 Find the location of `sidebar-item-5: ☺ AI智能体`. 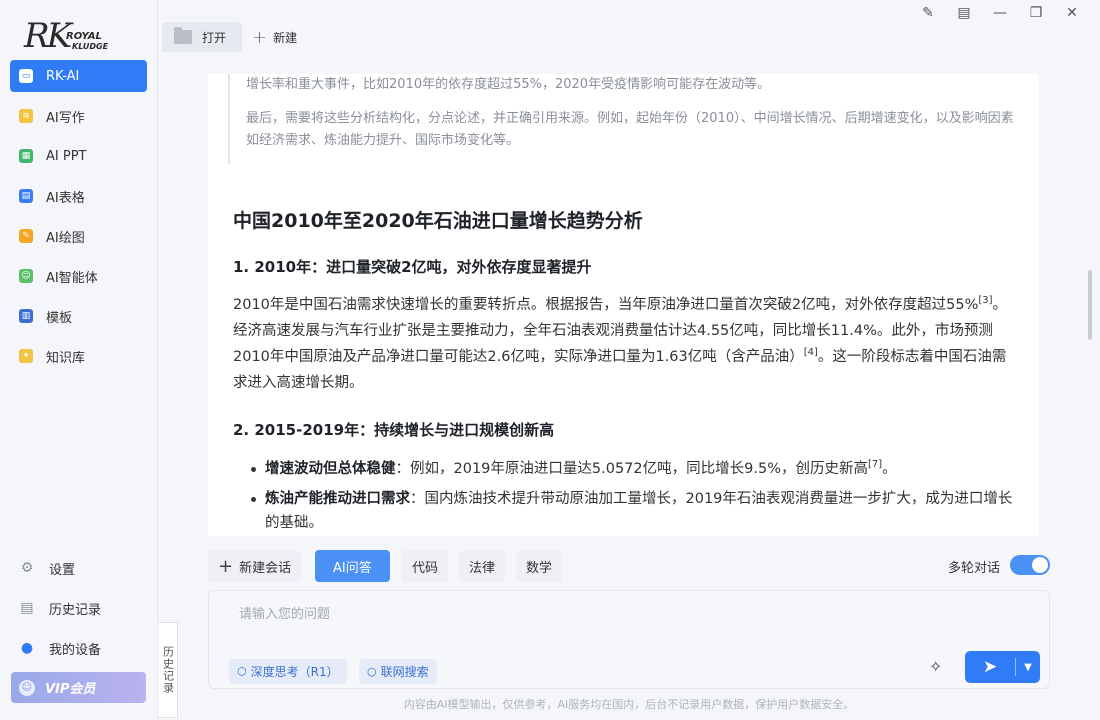

sidebar-item-5: ☺ AI智能体 is located at coordinates (78, 276).